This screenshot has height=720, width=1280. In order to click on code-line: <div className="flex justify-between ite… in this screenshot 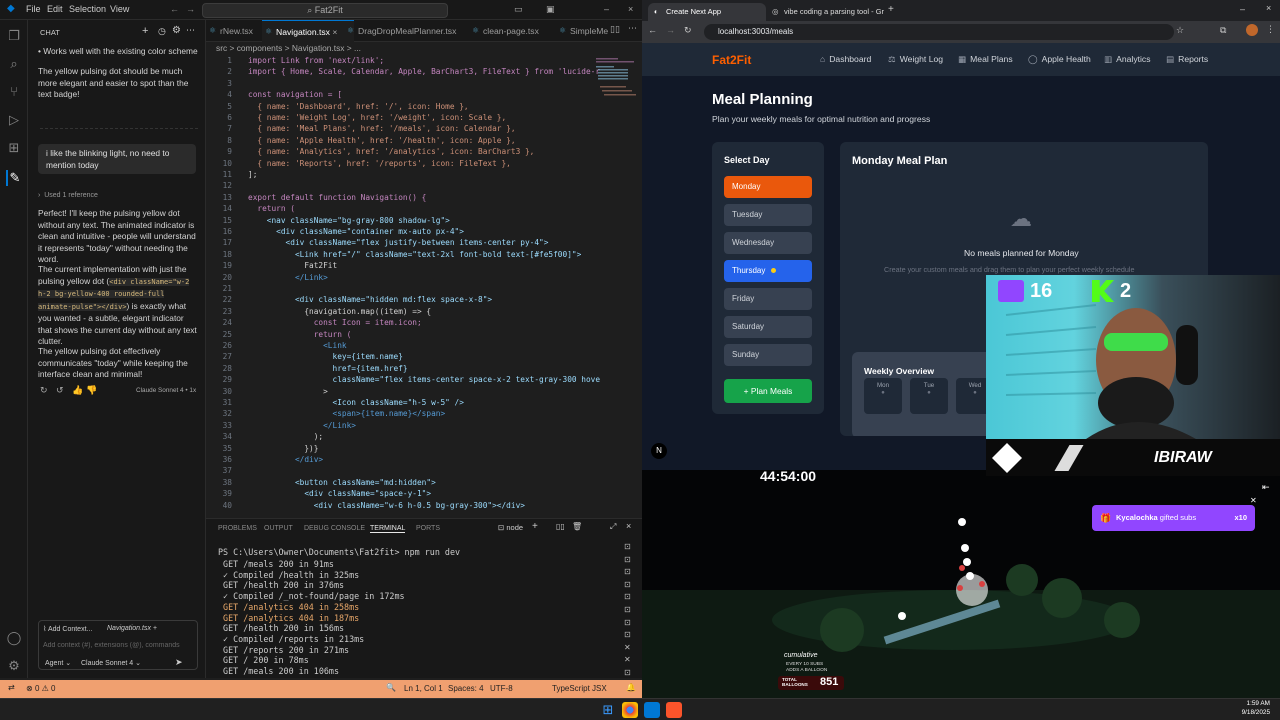, I will do `click(398, 242)`.